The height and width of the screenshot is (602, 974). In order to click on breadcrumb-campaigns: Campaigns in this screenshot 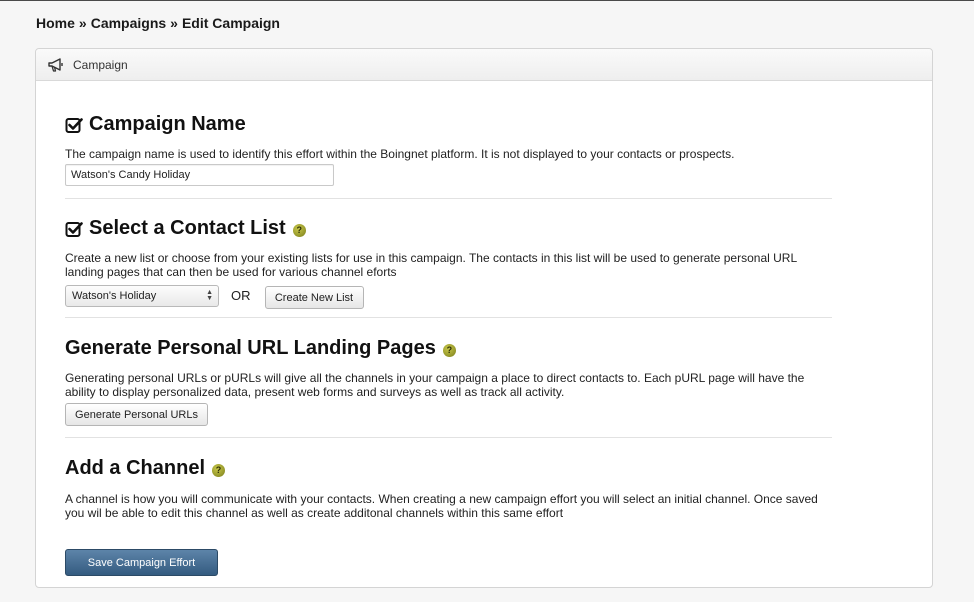, I will do `click(128, 23)`.